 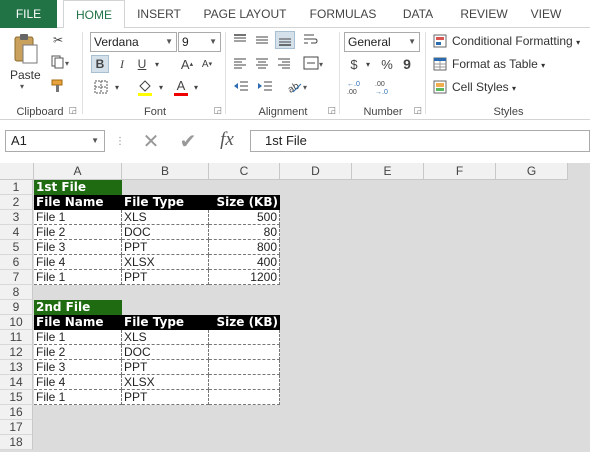 What do you see at coordinates (316, 171) in the screenshot?
I see `column-header-d: D` at bounding box center [316, 171].